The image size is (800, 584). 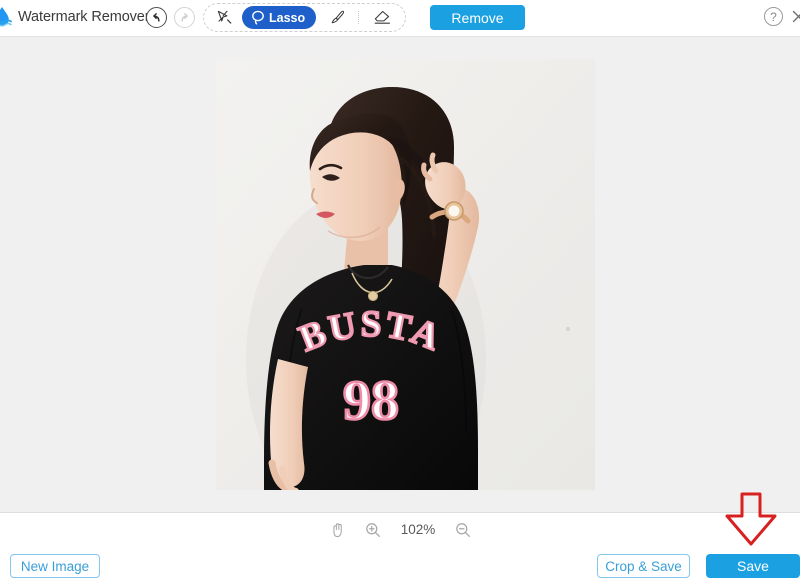 What do you see at coordinates (170, 17) in the screenshot?
I see `history-controls` at bounding box center [170, 17].